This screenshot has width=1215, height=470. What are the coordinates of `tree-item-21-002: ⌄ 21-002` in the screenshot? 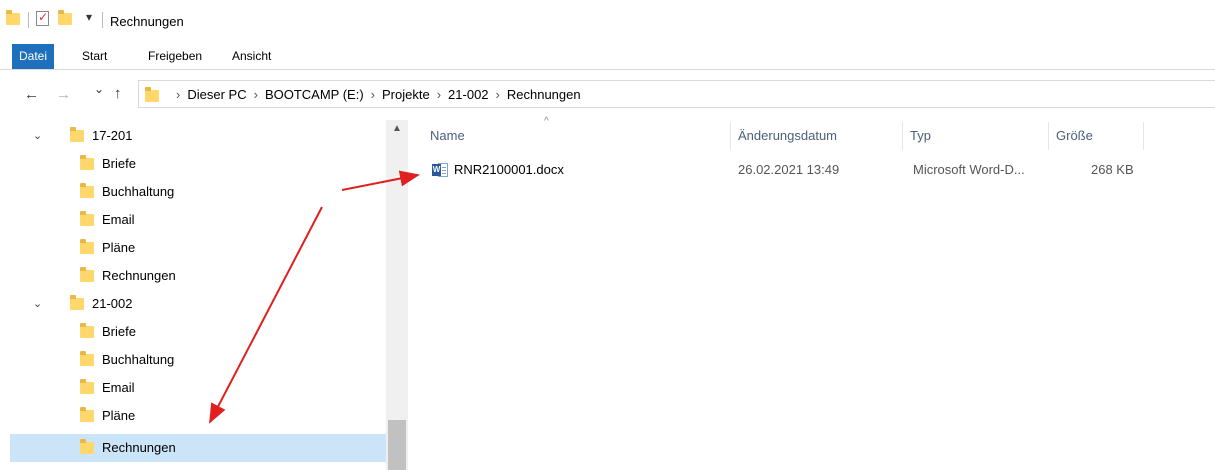 It's located at (193, 304).